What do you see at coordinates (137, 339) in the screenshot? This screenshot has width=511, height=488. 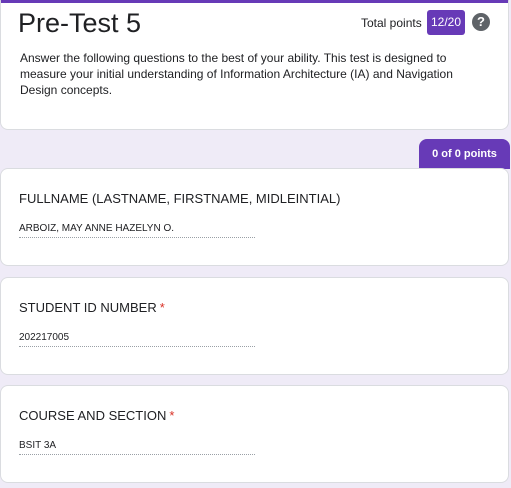 I see `answer-field: 202217005` at bounding box center [137, 339].